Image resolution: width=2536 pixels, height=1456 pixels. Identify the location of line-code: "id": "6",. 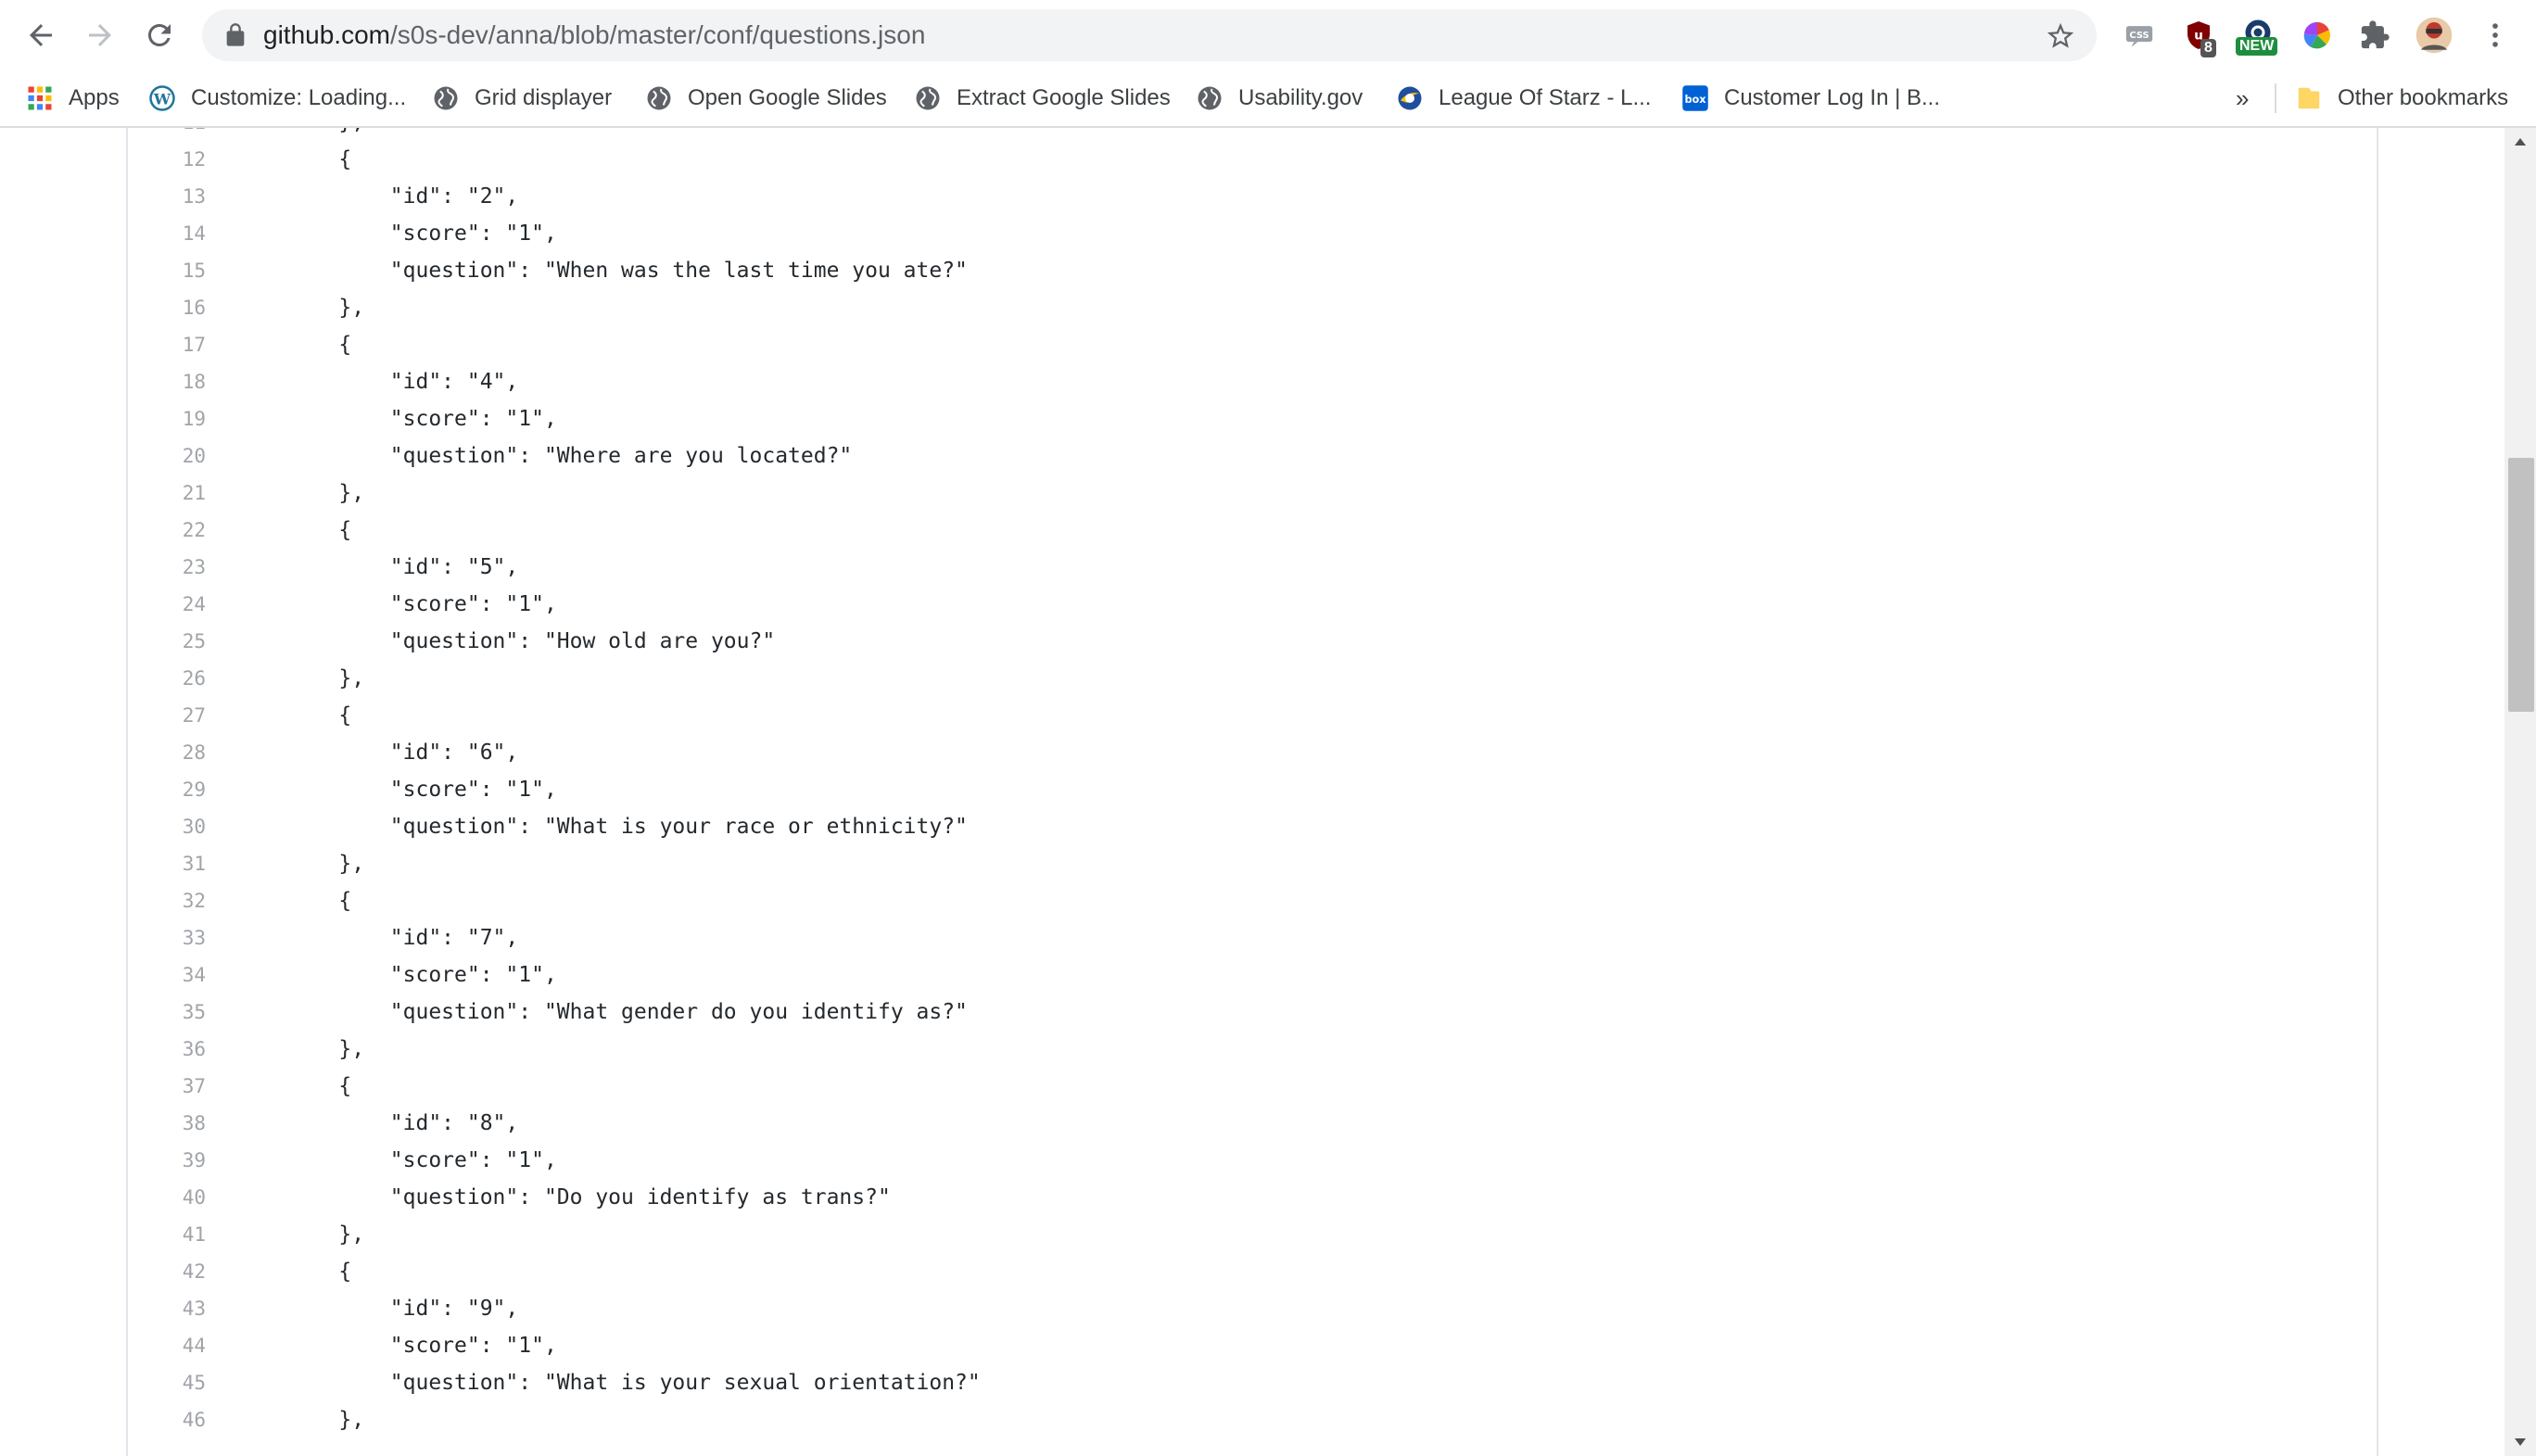
(403, 753).